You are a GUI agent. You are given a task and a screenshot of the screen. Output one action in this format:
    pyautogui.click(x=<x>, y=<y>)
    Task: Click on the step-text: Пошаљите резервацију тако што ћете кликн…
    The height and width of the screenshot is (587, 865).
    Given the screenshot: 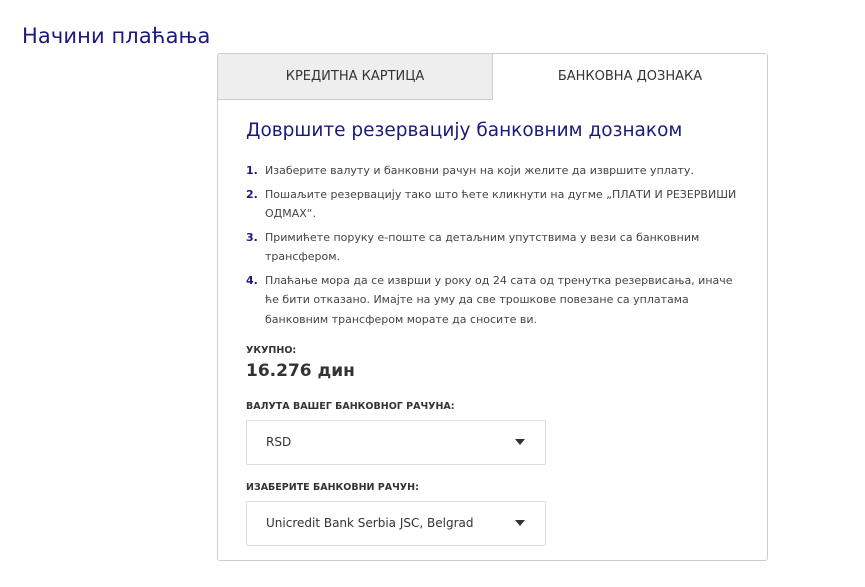 What is the action you would take?
    pyautogui.click(x=501, y=204)
    